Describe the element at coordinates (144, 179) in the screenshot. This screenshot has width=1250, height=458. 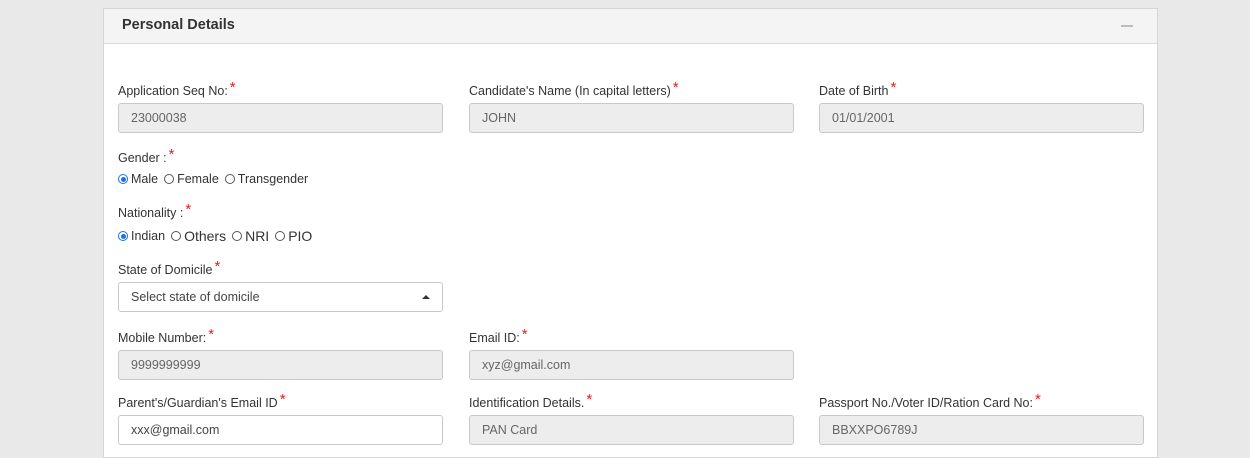
I see `gender-option-male: Male` at that location.